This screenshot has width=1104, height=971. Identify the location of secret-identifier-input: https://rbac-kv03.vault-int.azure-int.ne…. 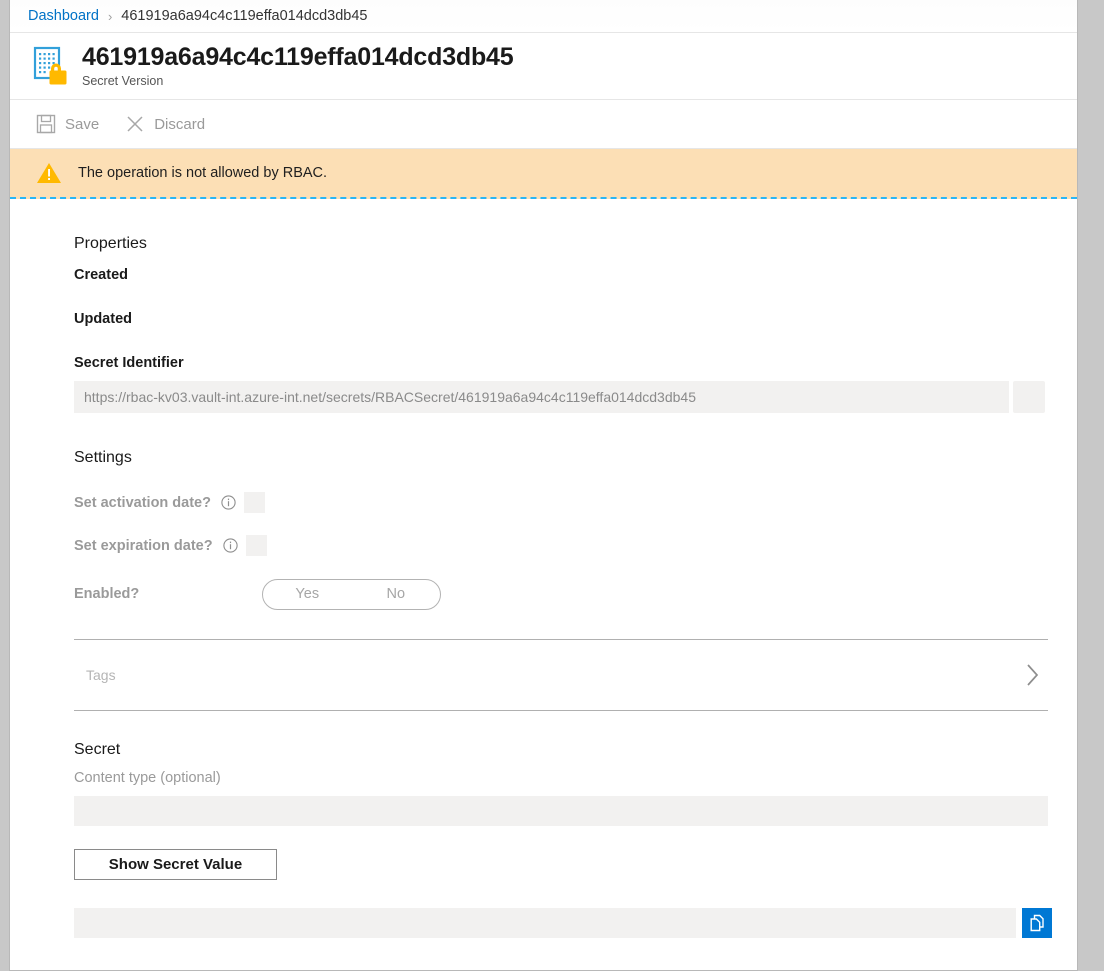
(541, 397).